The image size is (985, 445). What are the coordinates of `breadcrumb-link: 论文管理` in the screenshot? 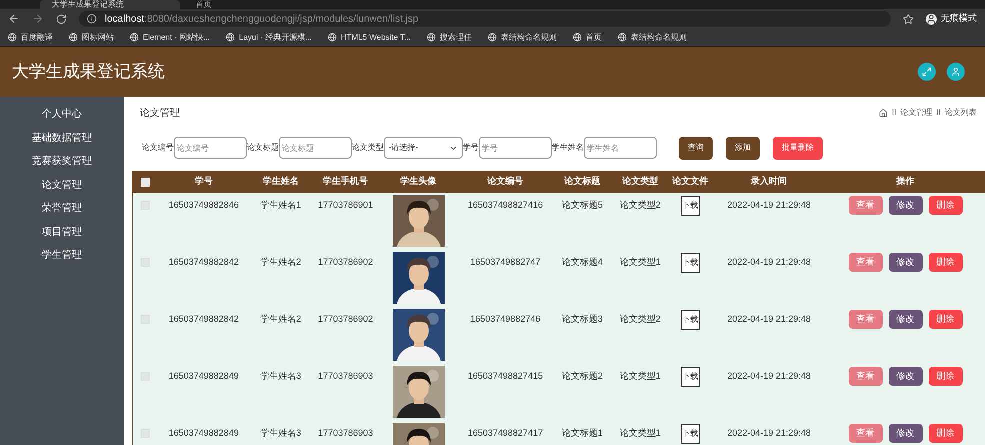 It's located at (916, 113).